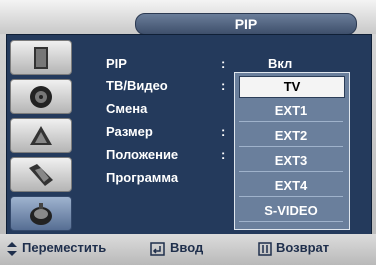 The height and width of the screenshot is (265, 376). I want to click on footer-enter-label: Ввод, so click(187, 247).